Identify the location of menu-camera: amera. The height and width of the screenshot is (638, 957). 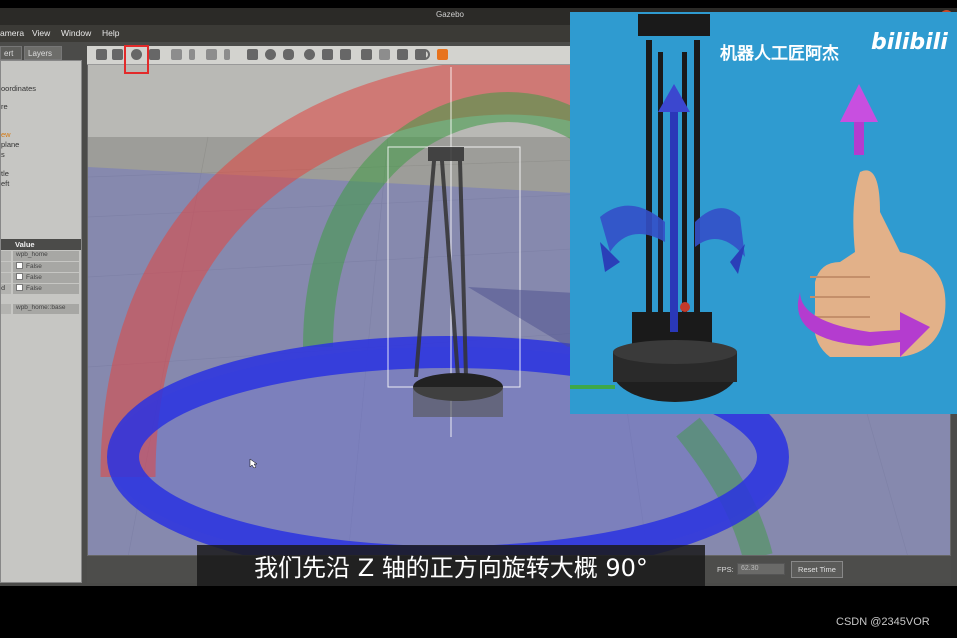
(12, 33).